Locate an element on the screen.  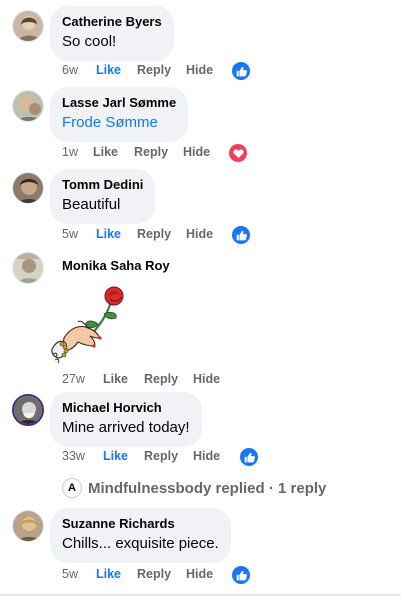
comment-bubble: Catherine Byers So cool! is located at coordinates (112, 33).